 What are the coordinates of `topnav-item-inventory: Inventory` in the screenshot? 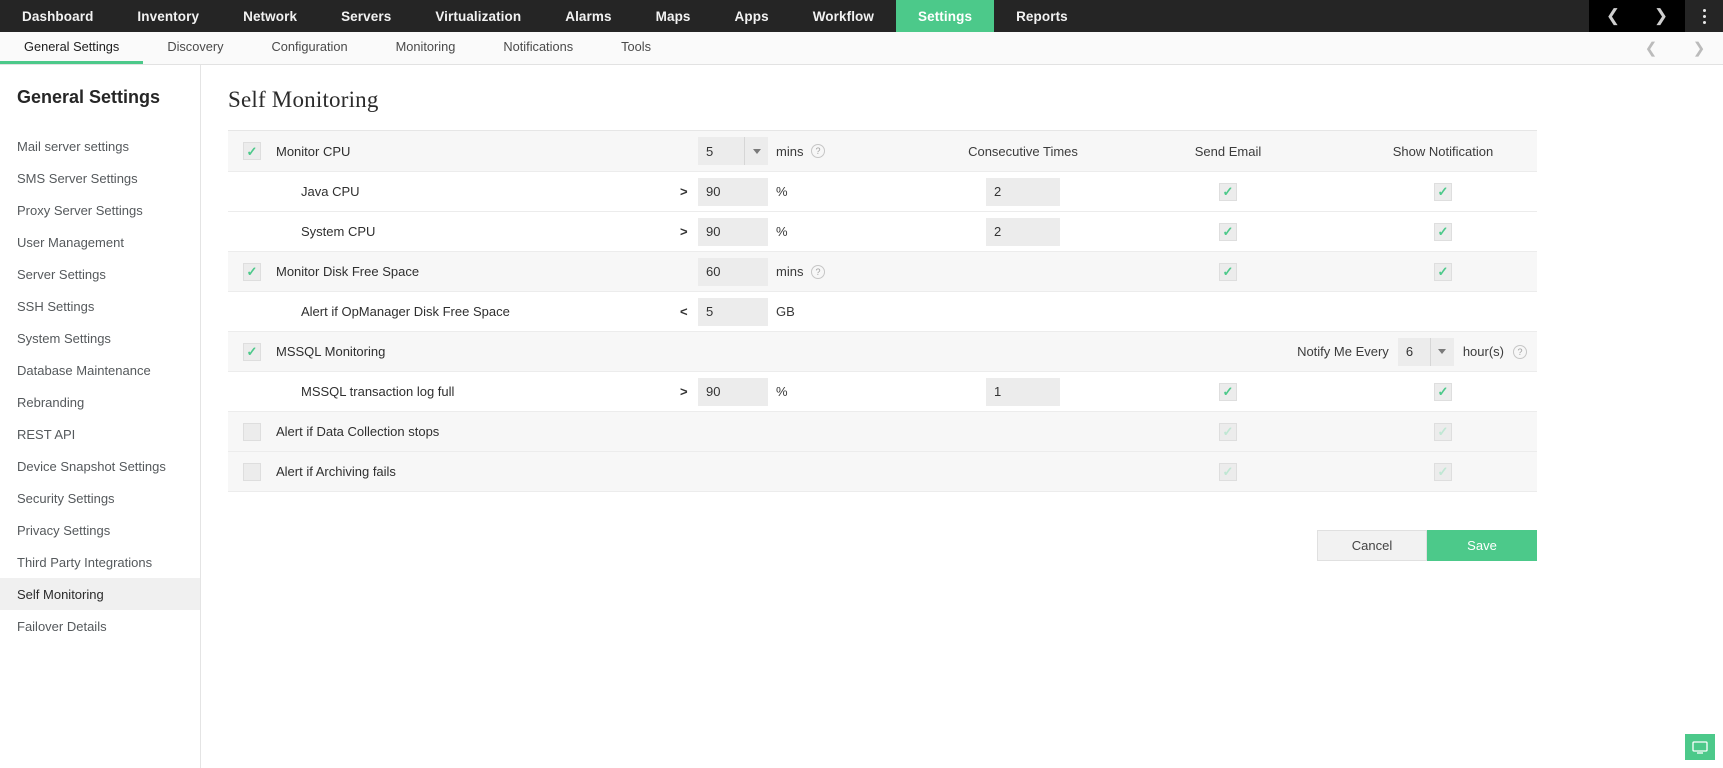 It's located at (168, 16).